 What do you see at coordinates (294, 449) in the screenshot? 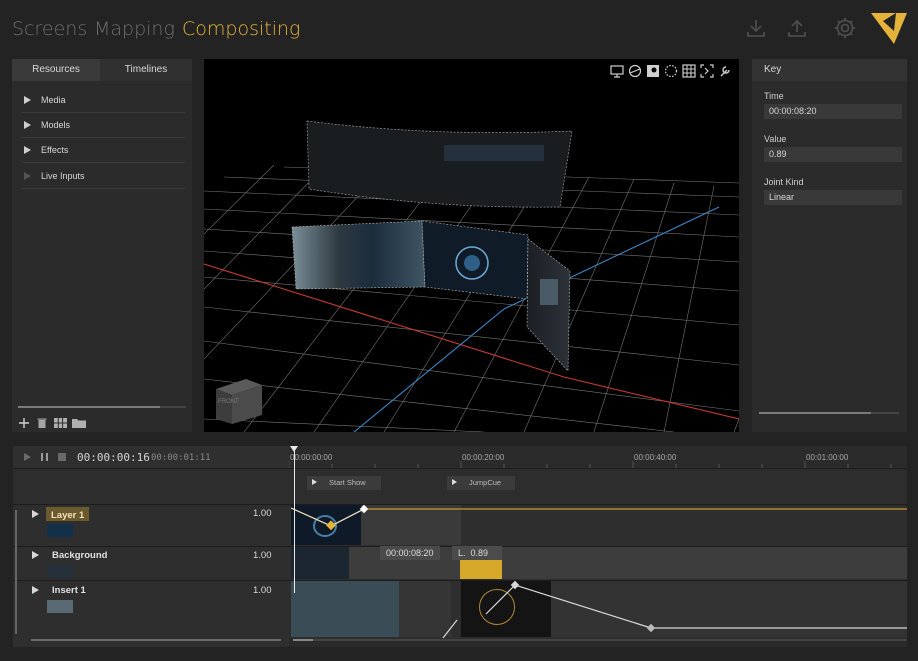
I see `playhead-handle-icon` at bounding box center [294, 449].